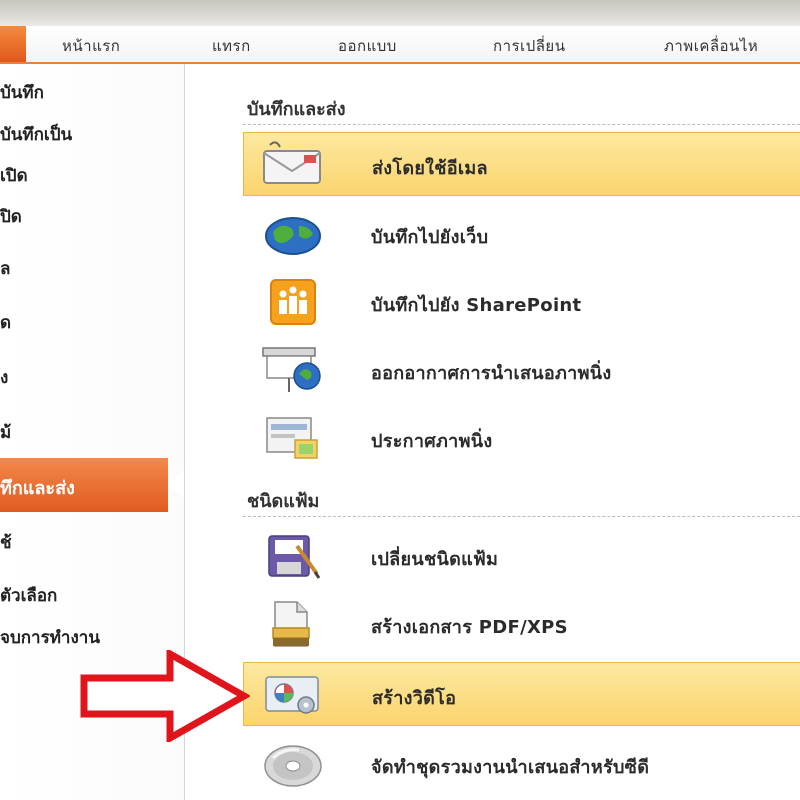 This screenshot has height=800, width=800. Describe the element at coordinates (6, 542) in the screenshot. I see `nav-help: ช้` at that location.